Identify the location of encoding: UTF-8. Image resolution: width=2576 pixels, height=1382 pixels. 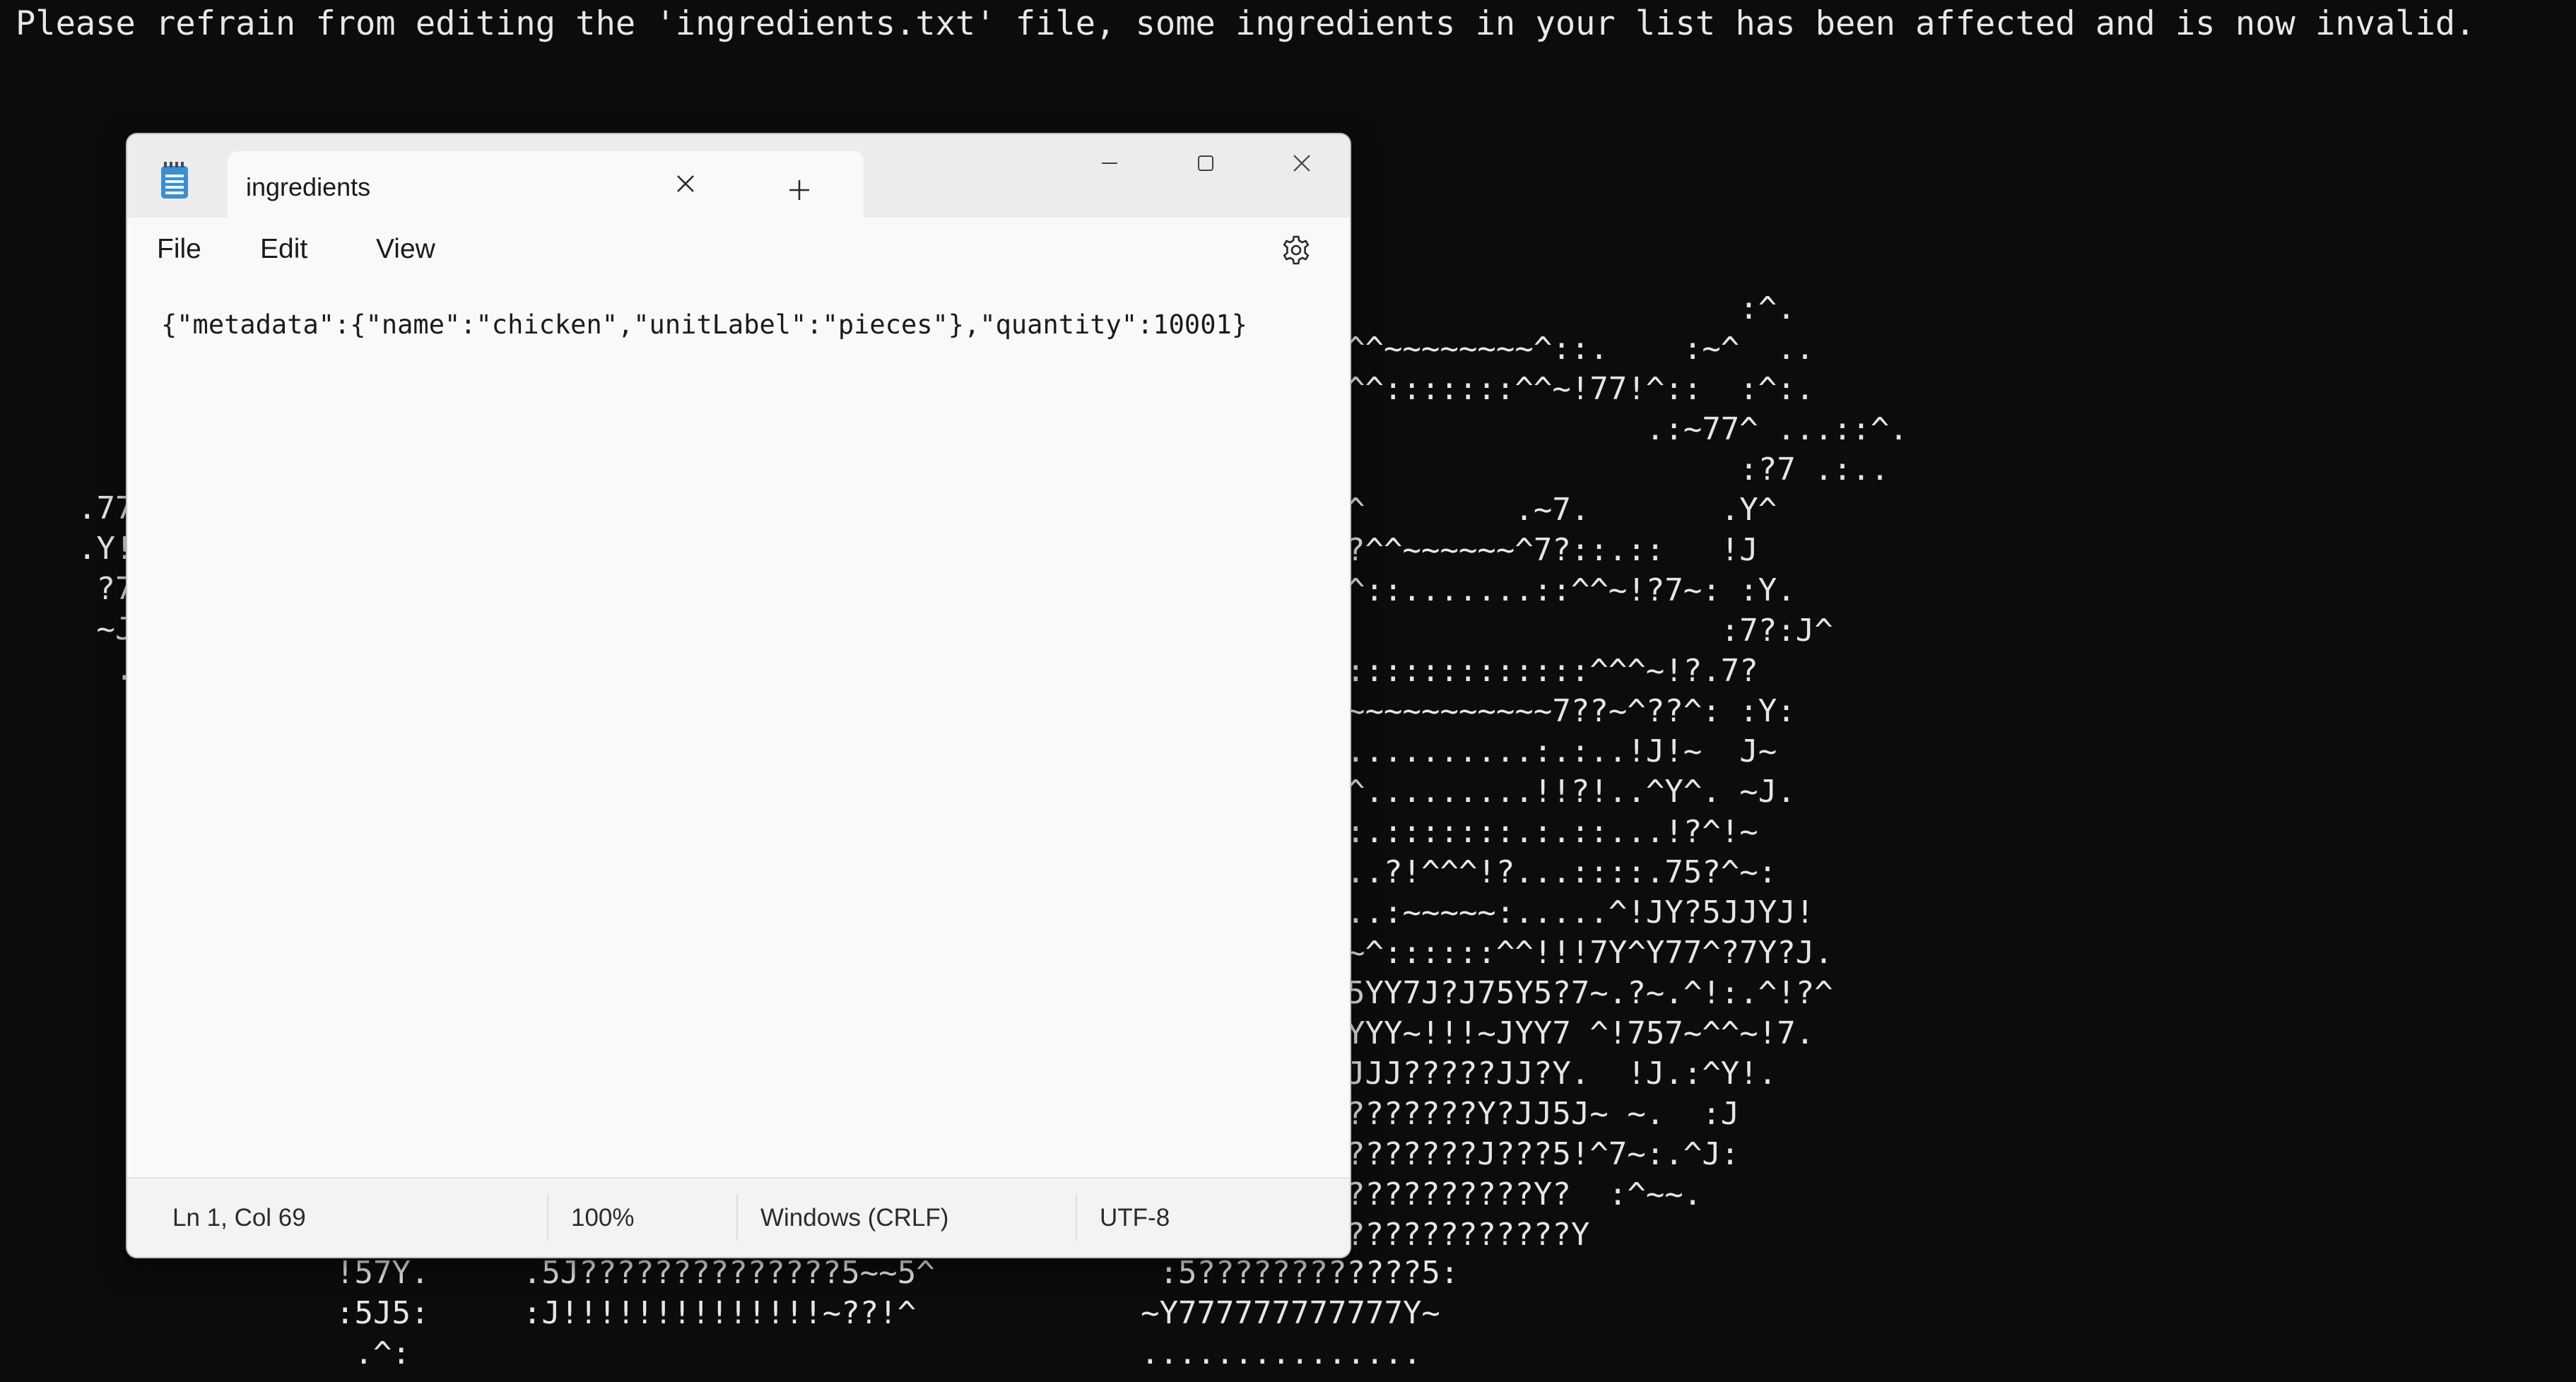
(1135, 1218).